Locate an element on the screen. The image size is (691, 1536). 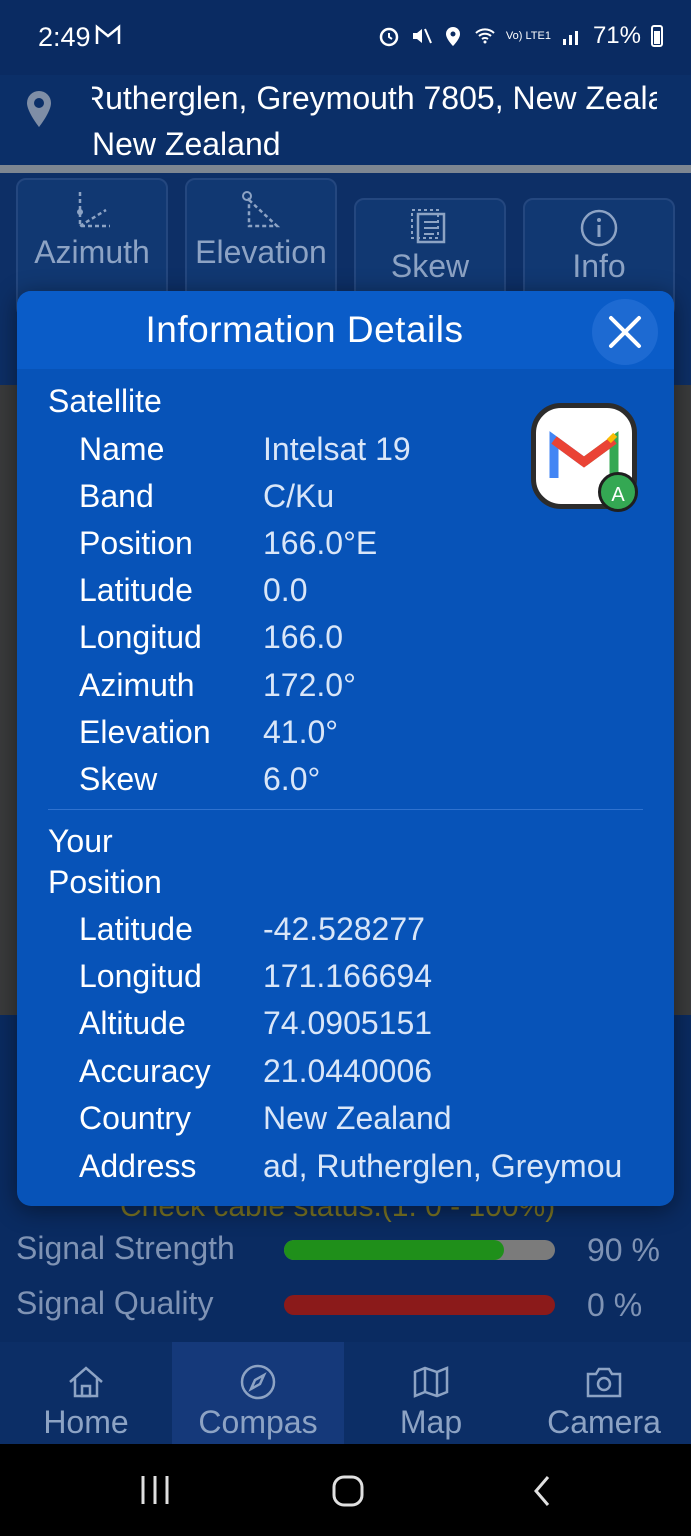
satellite-section-title: Satellite is located at coordinates (105, 401).